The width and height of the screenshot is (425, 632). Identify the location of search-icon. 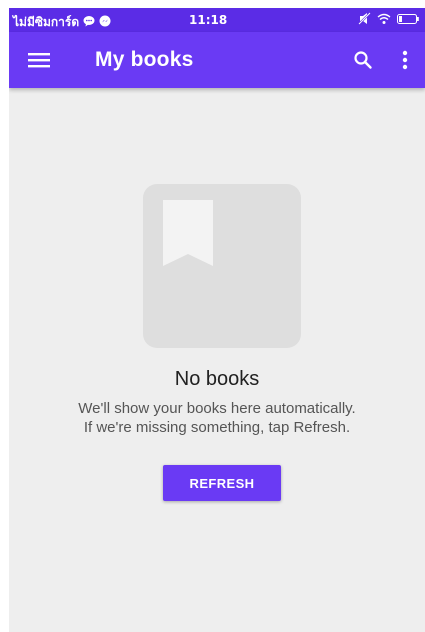
(363, 60).